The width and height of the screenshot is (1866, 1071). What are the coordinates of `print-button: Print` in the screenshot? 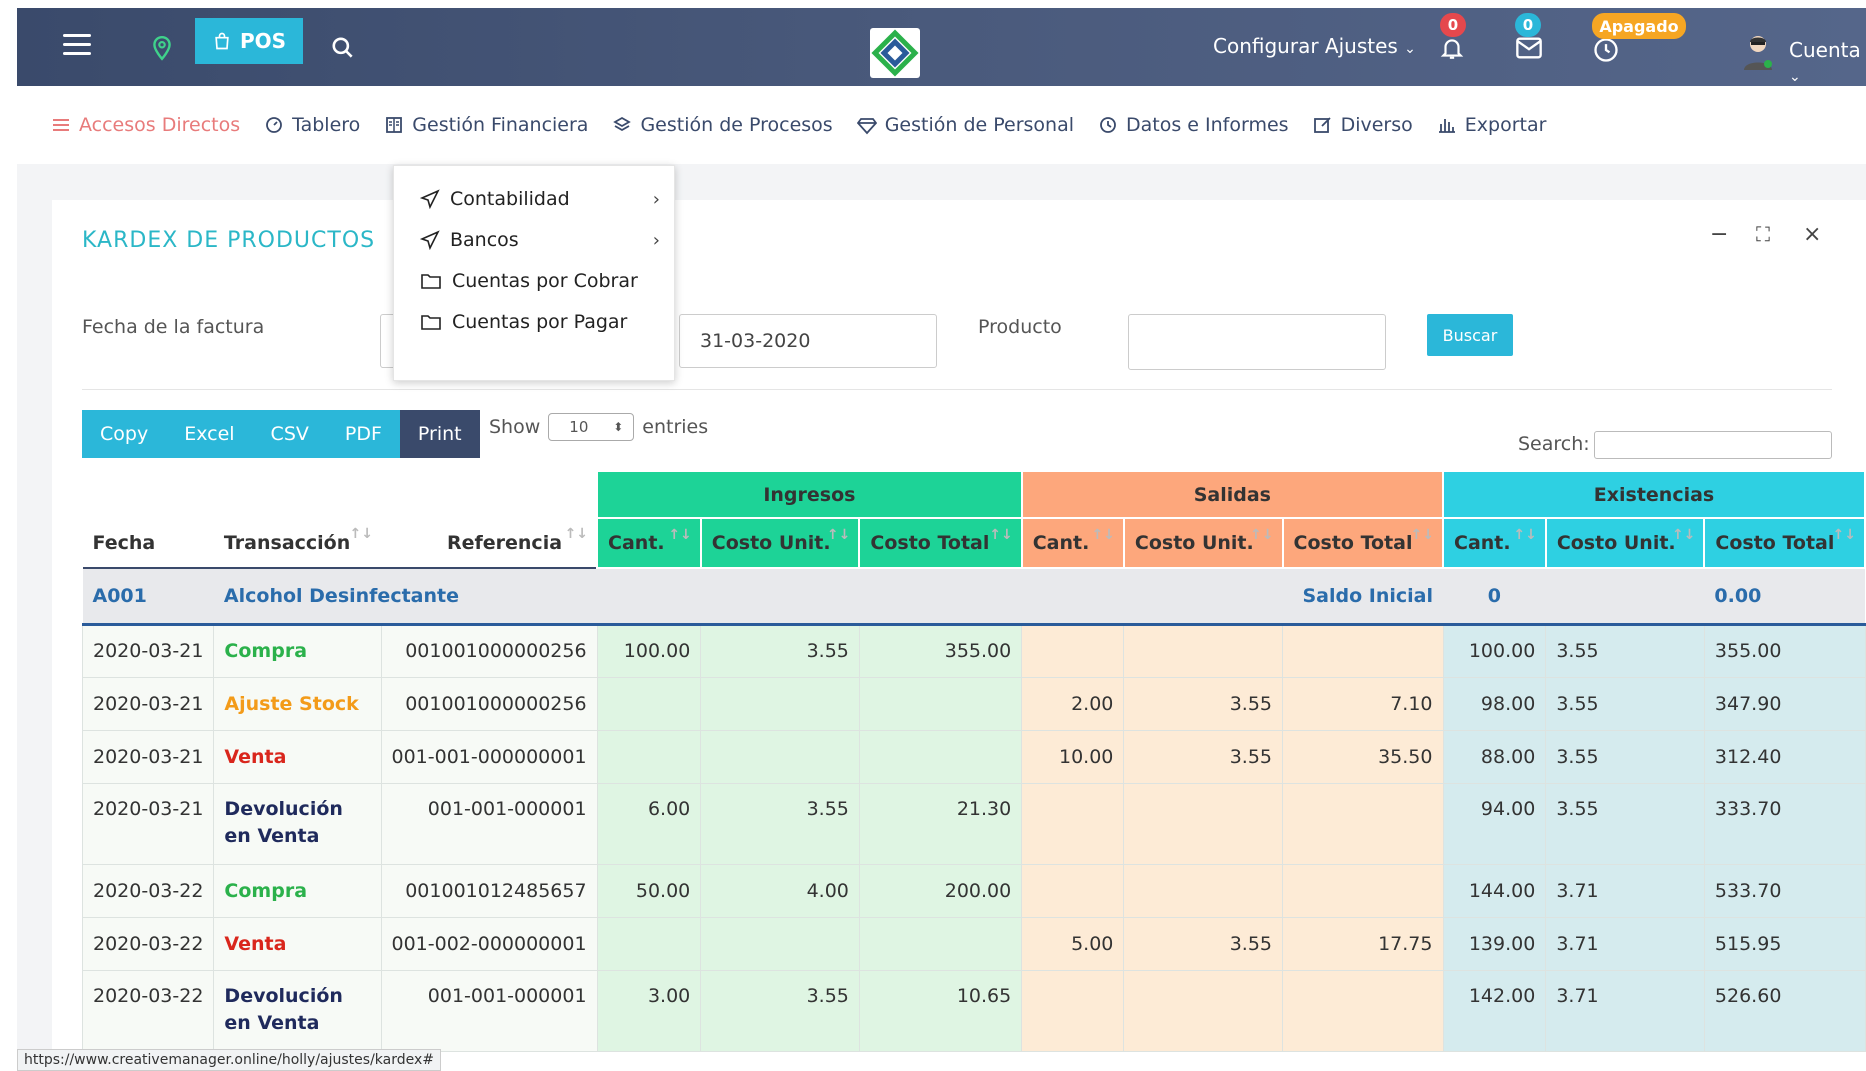 It's located at (439, 434).